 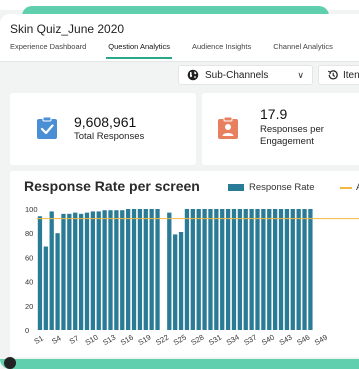 What do you see at coordinates (31, 209) in the screenshot?
I see `y-tick-label: 100` at bounding box center [31, 209].